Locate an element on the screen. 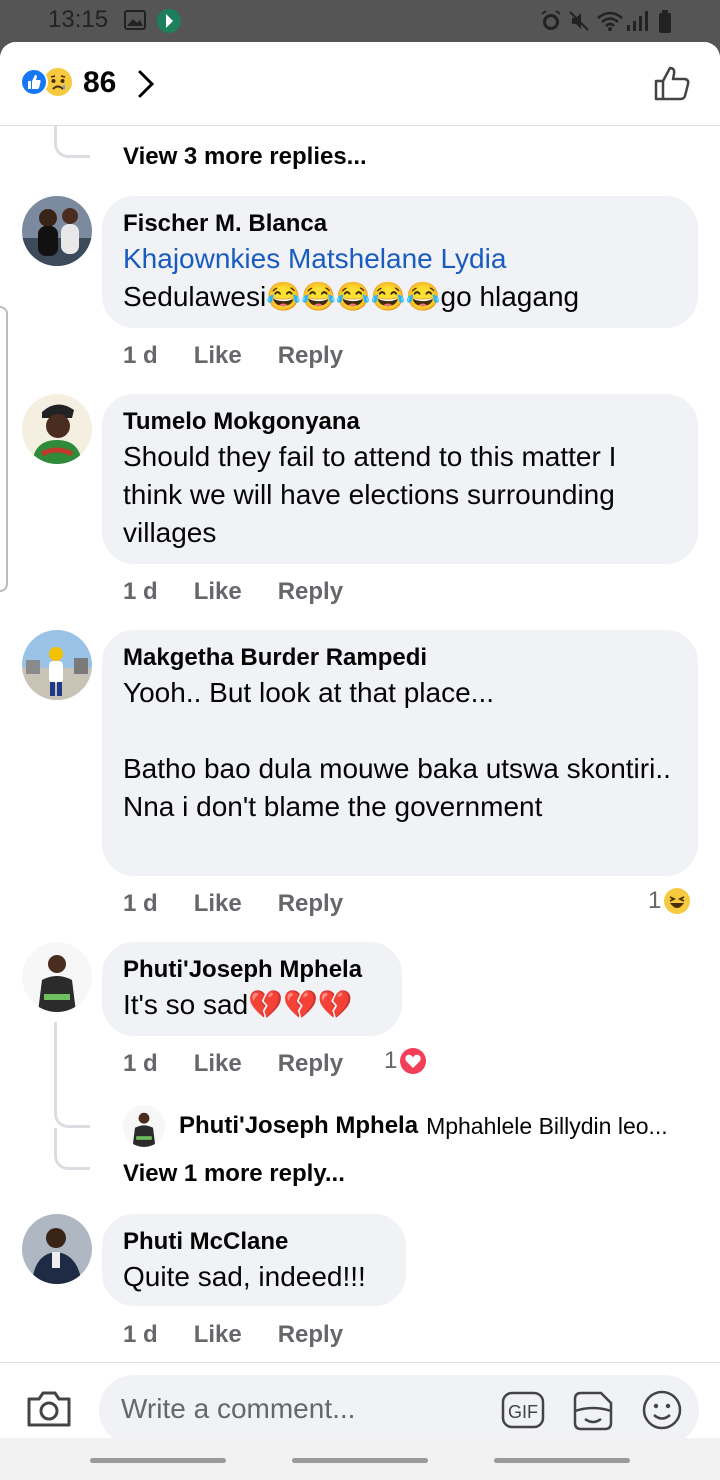 The image size is (720, 1480). nav-back-handle is located at coordinates (562, 1460).